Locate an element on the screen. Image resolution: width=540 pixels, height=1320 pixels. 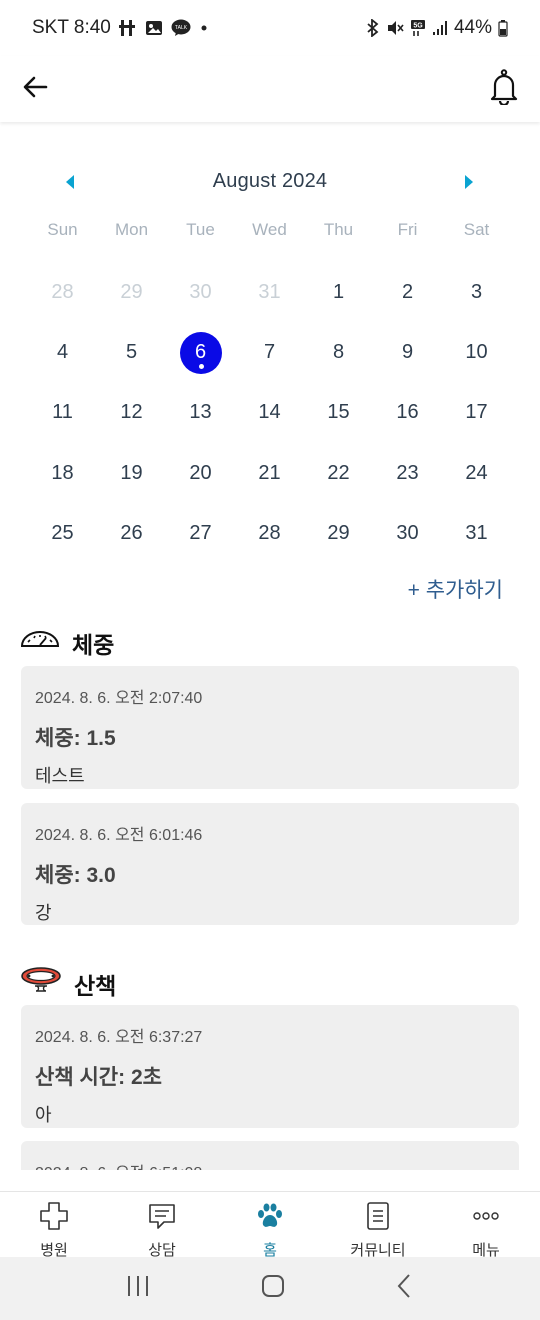
weight-section-title: 체중 is located at coordinates (67, 643).